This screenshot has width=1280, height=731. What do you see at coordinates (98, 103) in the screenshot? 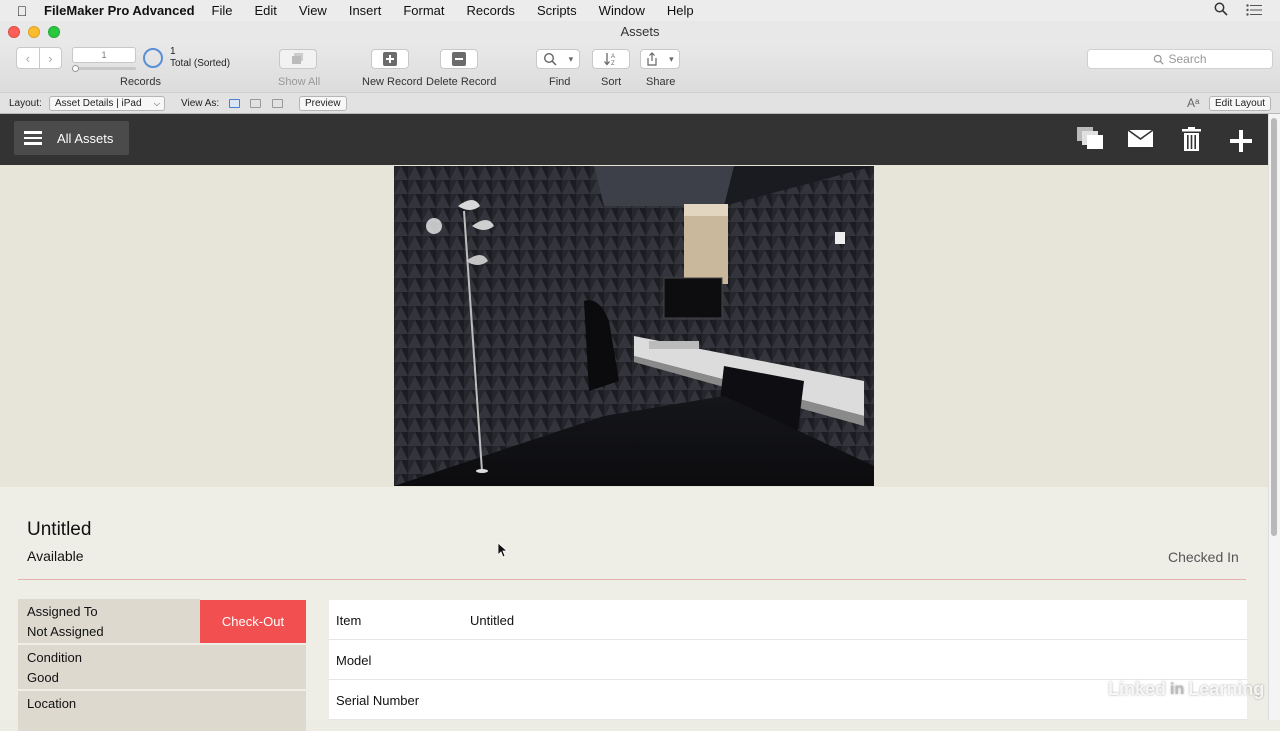
I see `layout-selector-value: Asset Details | iPad` at bounding box center [98, 103].